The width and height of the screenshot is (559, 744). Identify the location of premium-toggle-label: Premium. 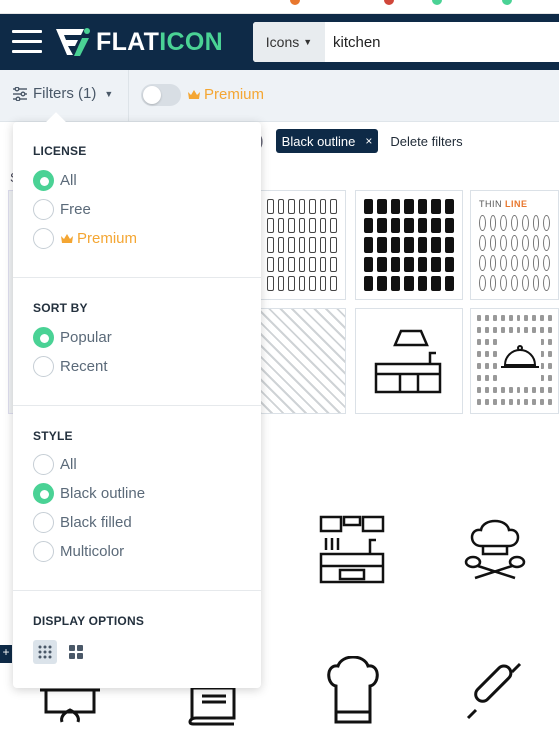
(225, 94).